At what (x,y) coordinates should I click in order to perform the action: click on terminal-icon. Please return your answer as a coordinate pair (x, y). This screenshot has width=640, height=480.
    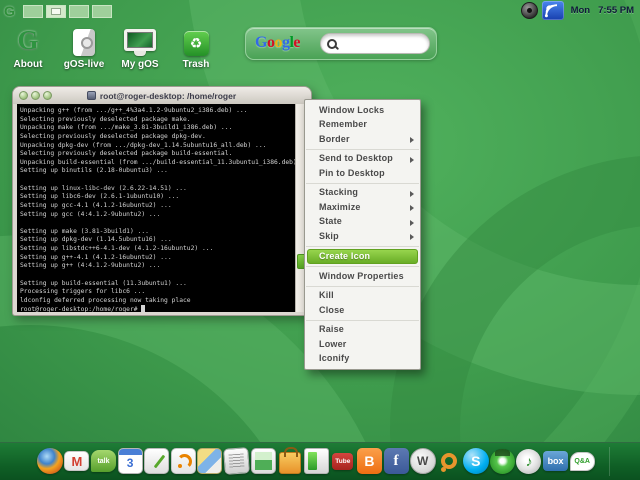
    Looking at the image, I should click on (91, 95).